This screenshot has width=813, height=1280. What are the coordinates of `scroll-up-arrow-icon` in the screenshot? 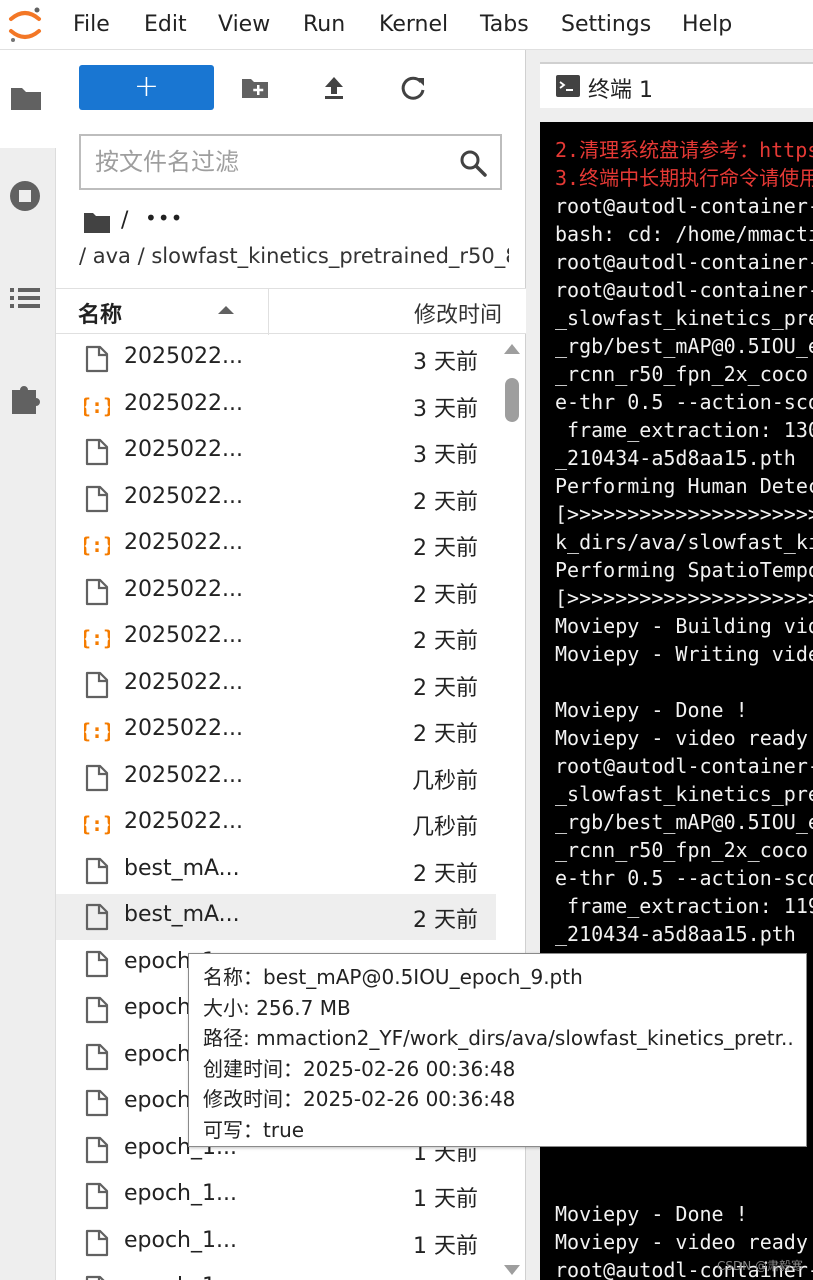 It's located at (512, 349).